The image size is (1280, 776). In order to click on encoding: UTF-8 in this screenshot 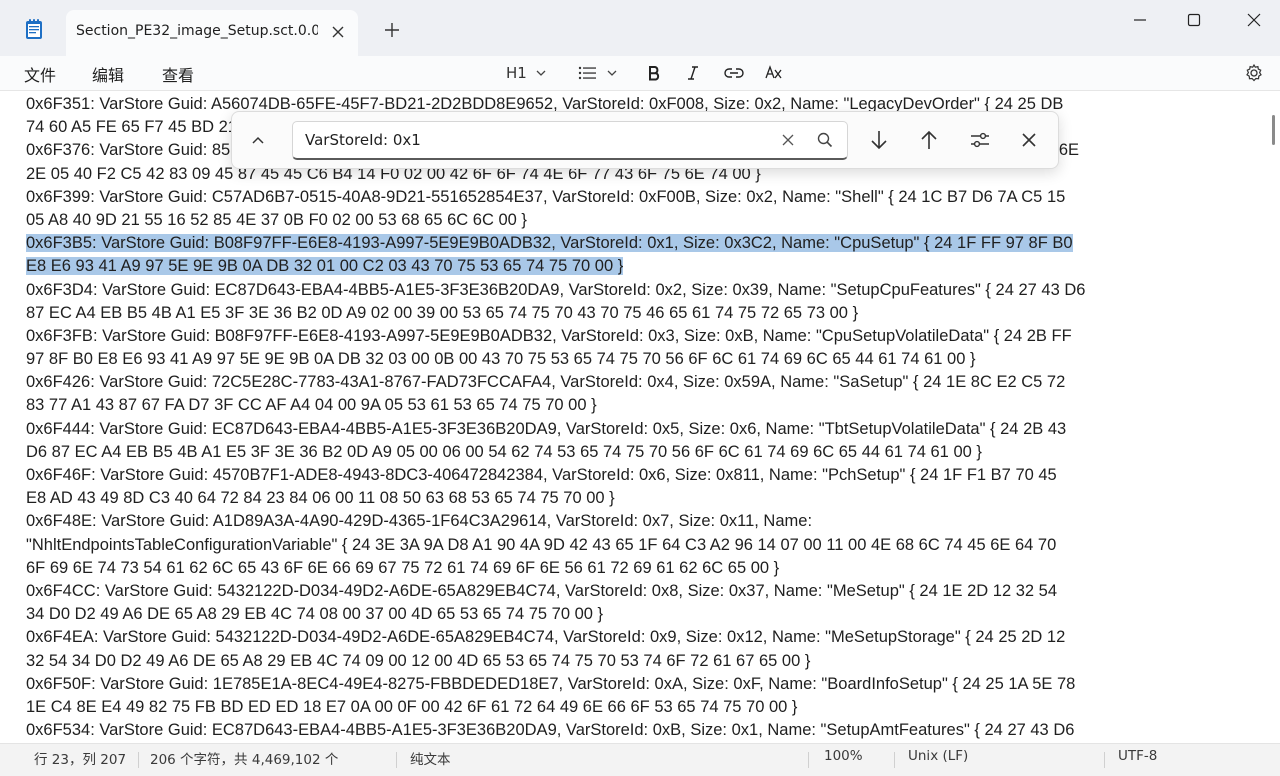, I will do `click(1137, 756)`.